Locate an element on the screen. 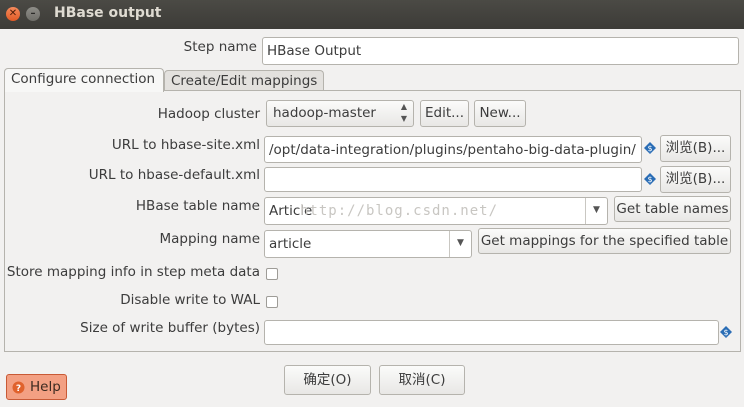  hadoop-cluster-label: Hadoop cluster is located at coordinates (208, 114).